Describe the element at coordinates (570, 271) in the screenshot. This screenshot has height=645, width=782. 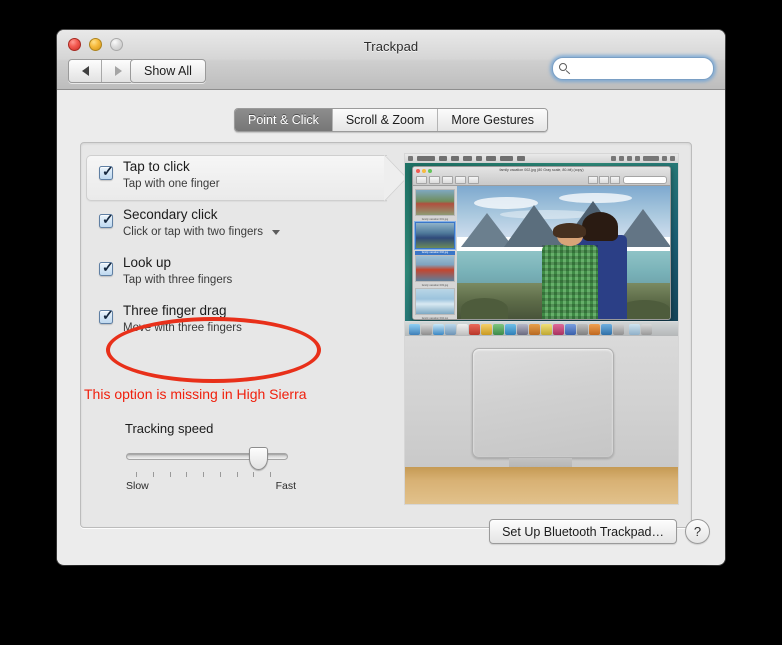
I see `photo-person-child` at that location.